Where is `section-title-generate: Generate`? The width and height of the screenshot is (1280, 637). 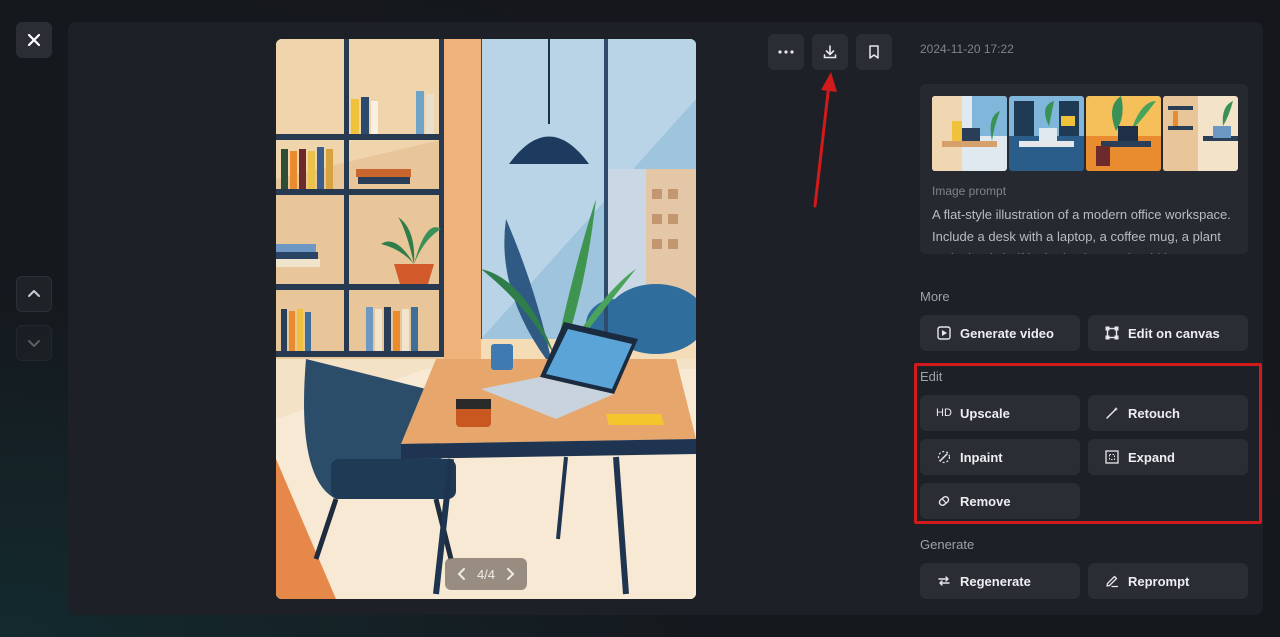 section-title-generate: Generate is located at coordinates (947, 544).